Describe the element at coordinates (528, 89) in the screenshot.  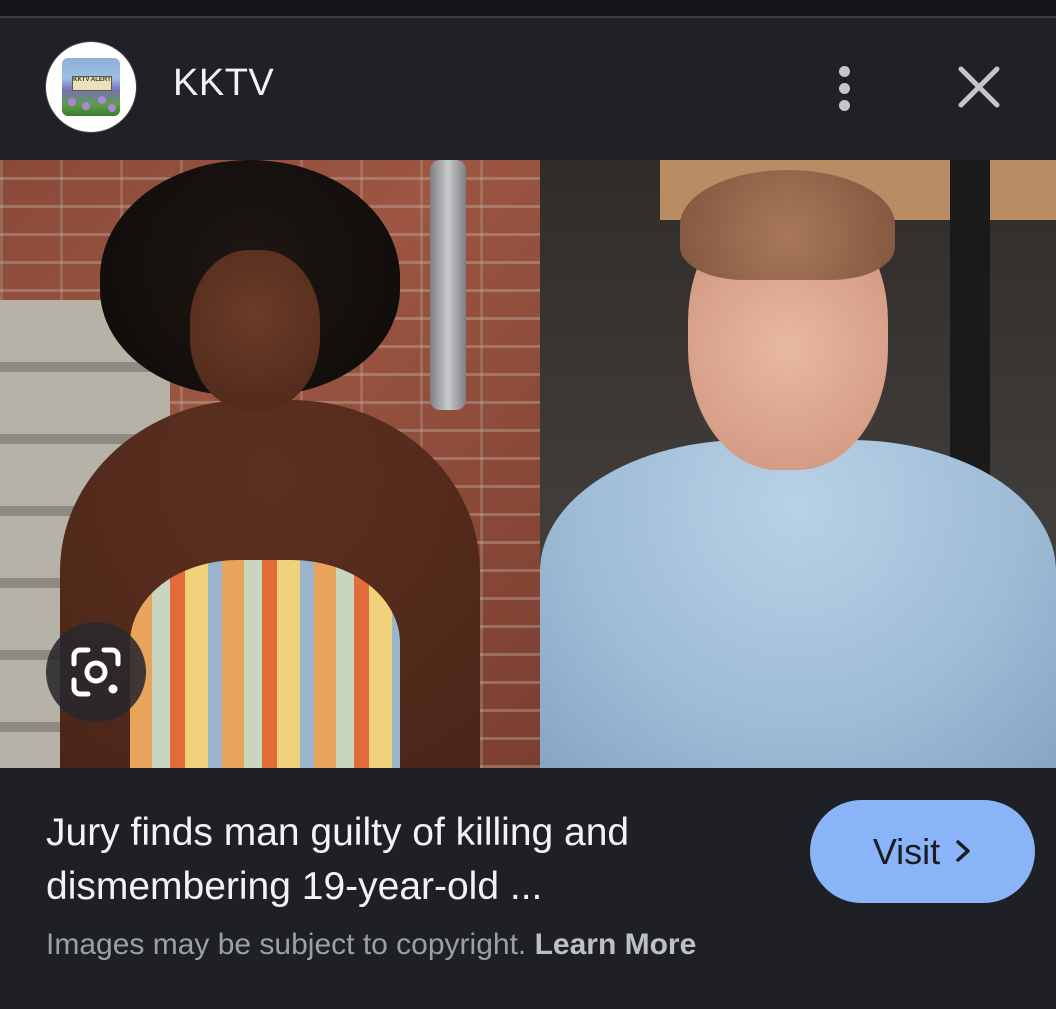
I see `source-header: KKTV ALERT KKTV` at that location.